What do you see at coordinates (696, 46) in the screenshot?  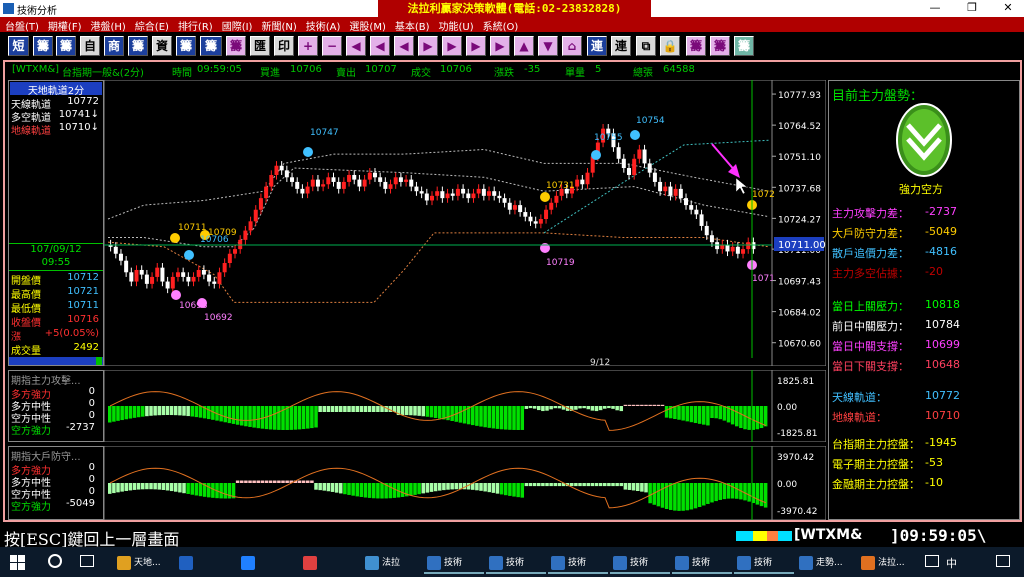 I see `toolbar-button-28: 籌` at bounding box center [696, 46].